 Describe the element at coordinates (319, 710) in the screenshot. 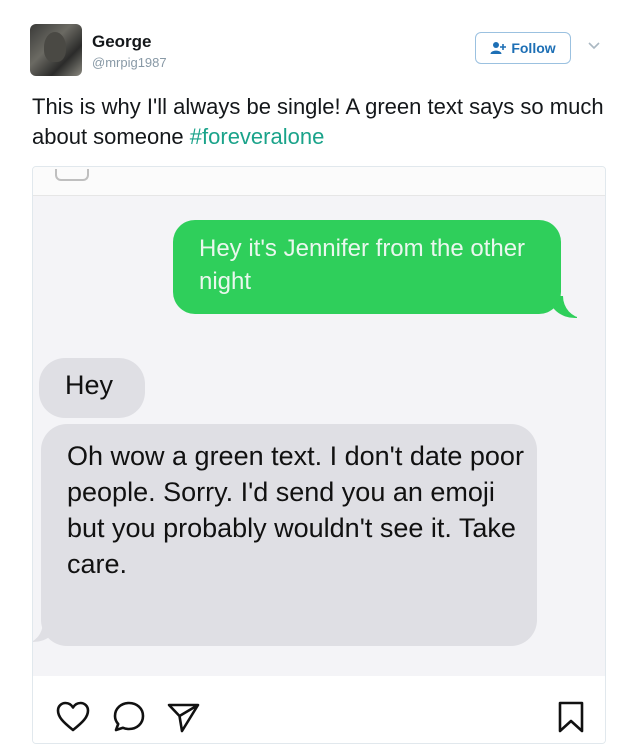

I see `post-action-bar` at that location.